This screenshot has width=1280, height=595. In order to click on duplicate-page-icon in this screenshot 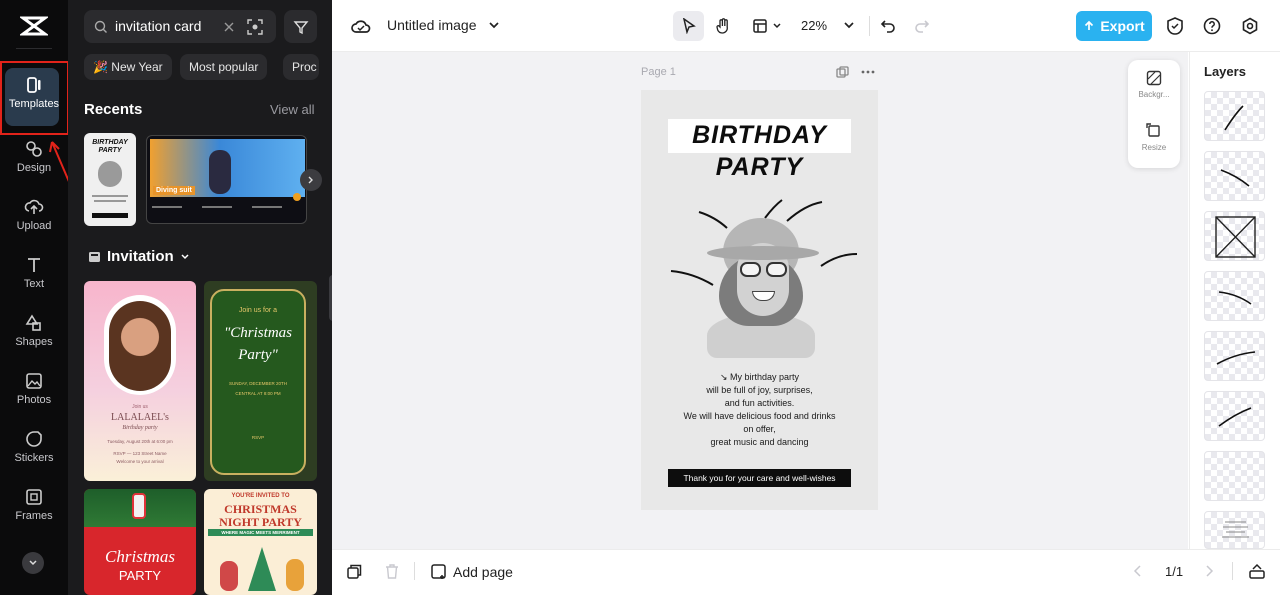, I will do `click(842, 72)`.